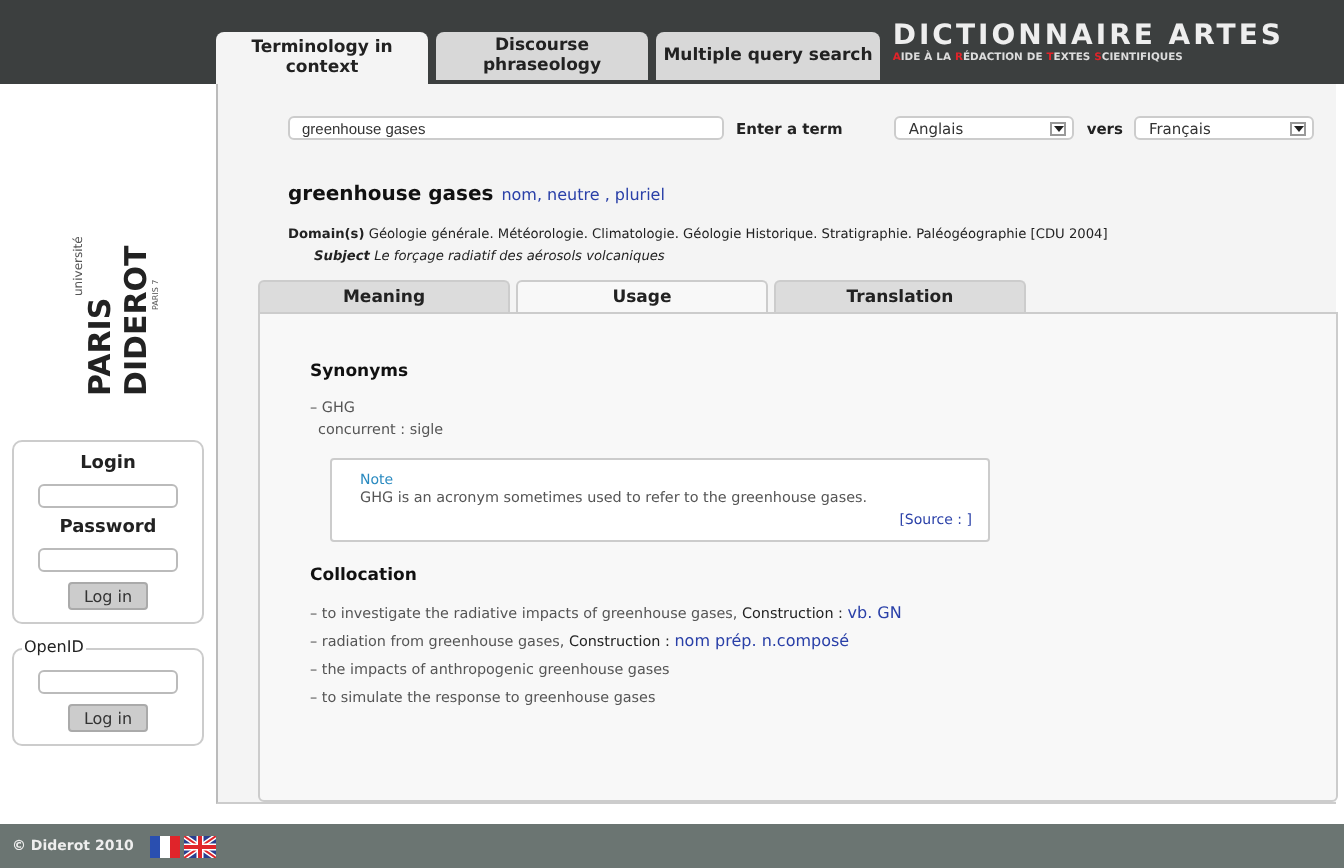 The image size is (1344, 868). Describe the element at coordinates (768, 56) in the screenshot. I see `nav-tab: Multiple query search` at that location.